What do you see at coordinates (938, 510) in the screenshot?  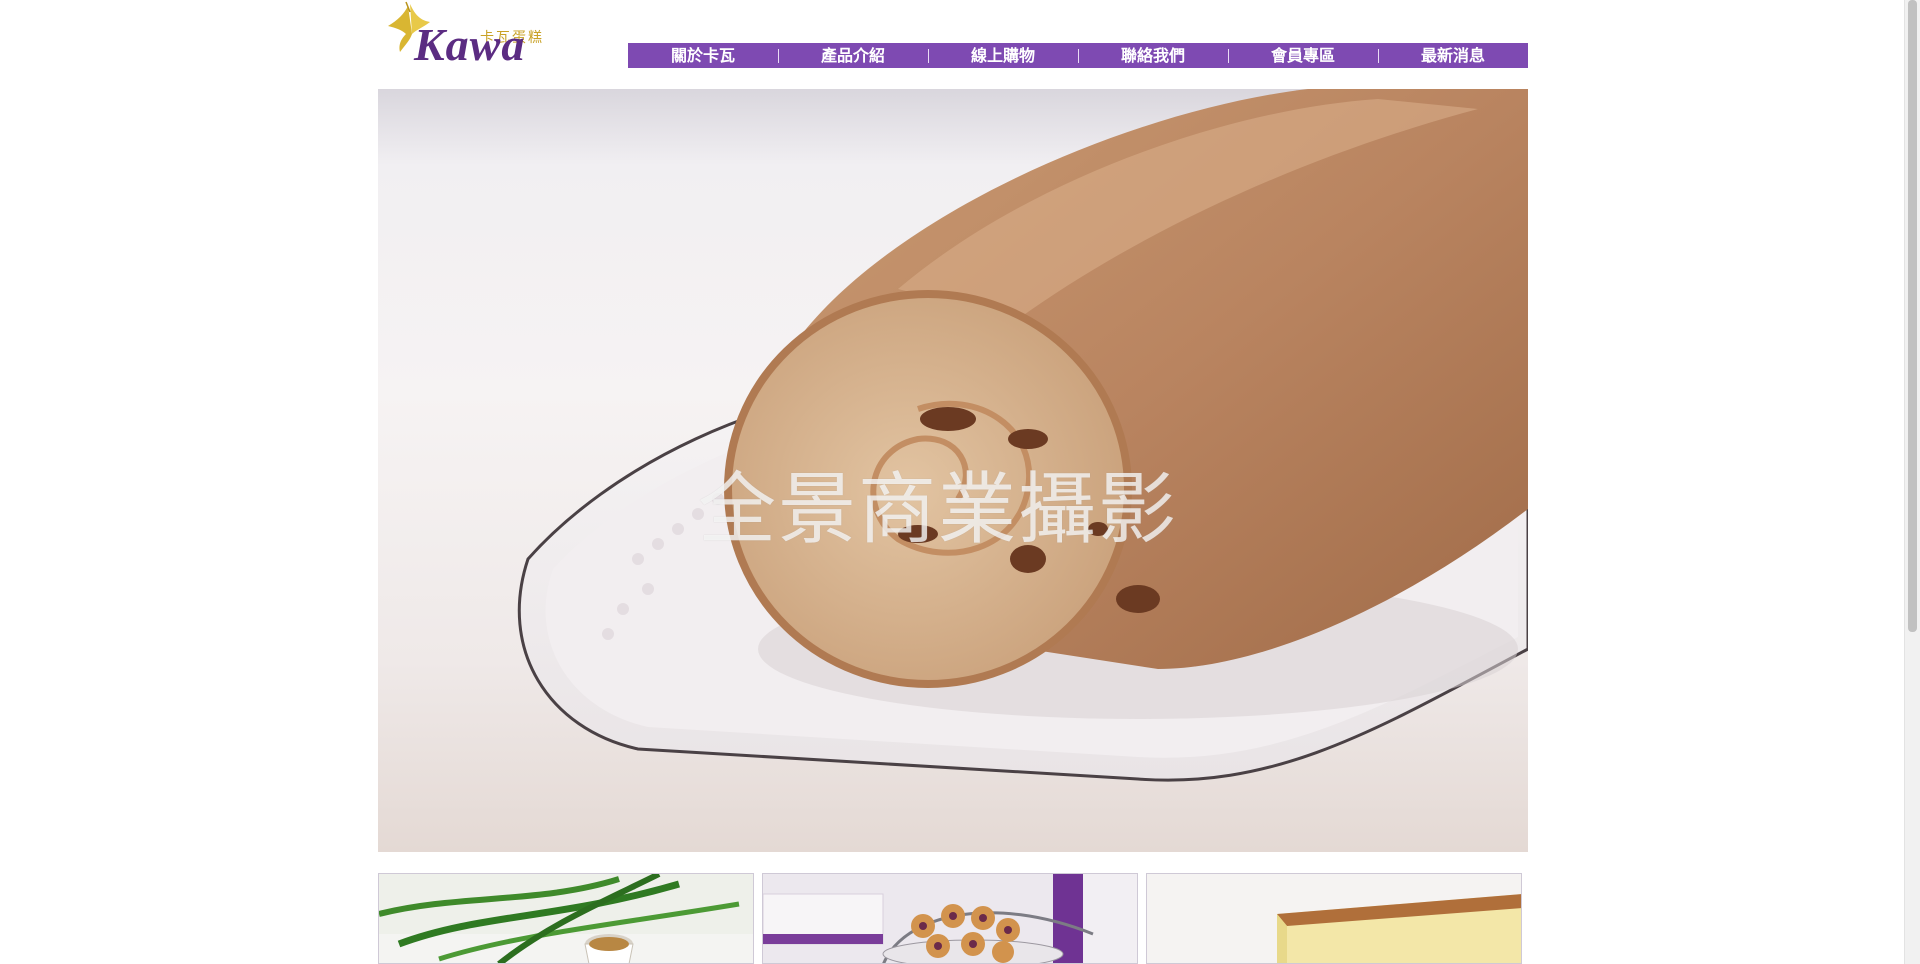 I see `watermark-text: 全景商業攝影` at bounding box center [938, 510].